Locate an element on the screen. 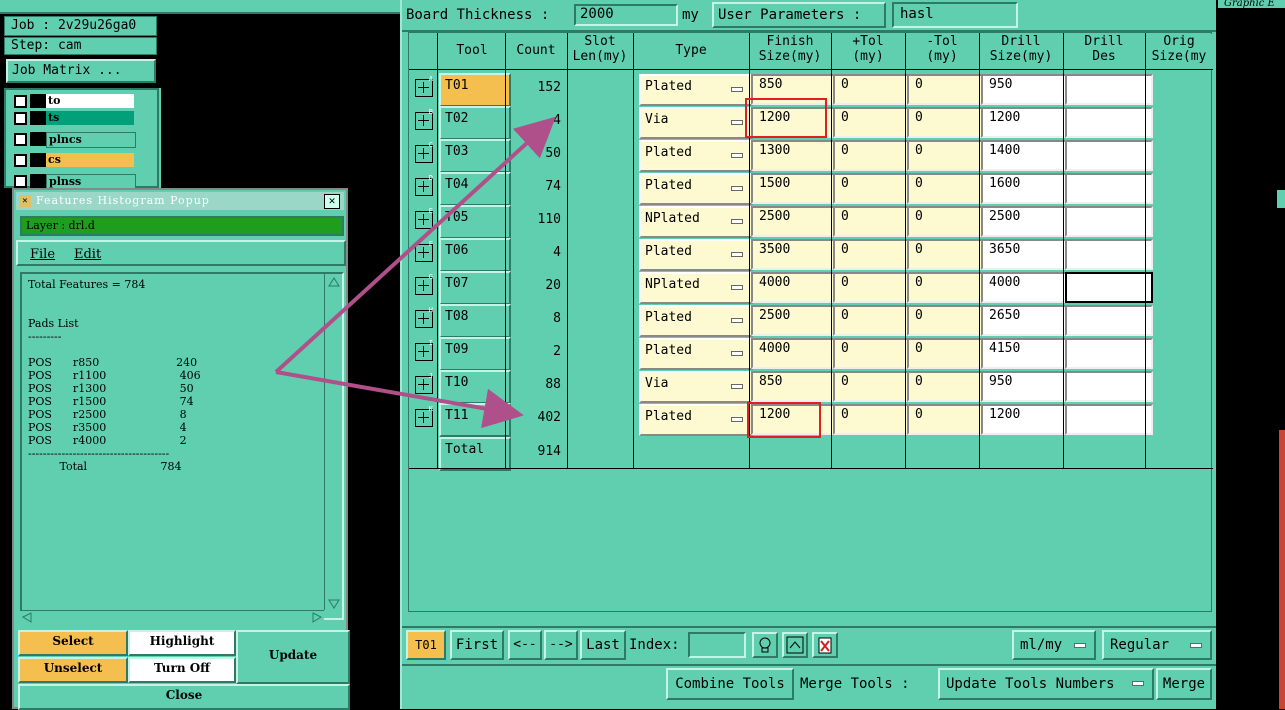 This screenshot has height=710, width=1285. arrow-to-t11-count is located at coordinates (399, 399).